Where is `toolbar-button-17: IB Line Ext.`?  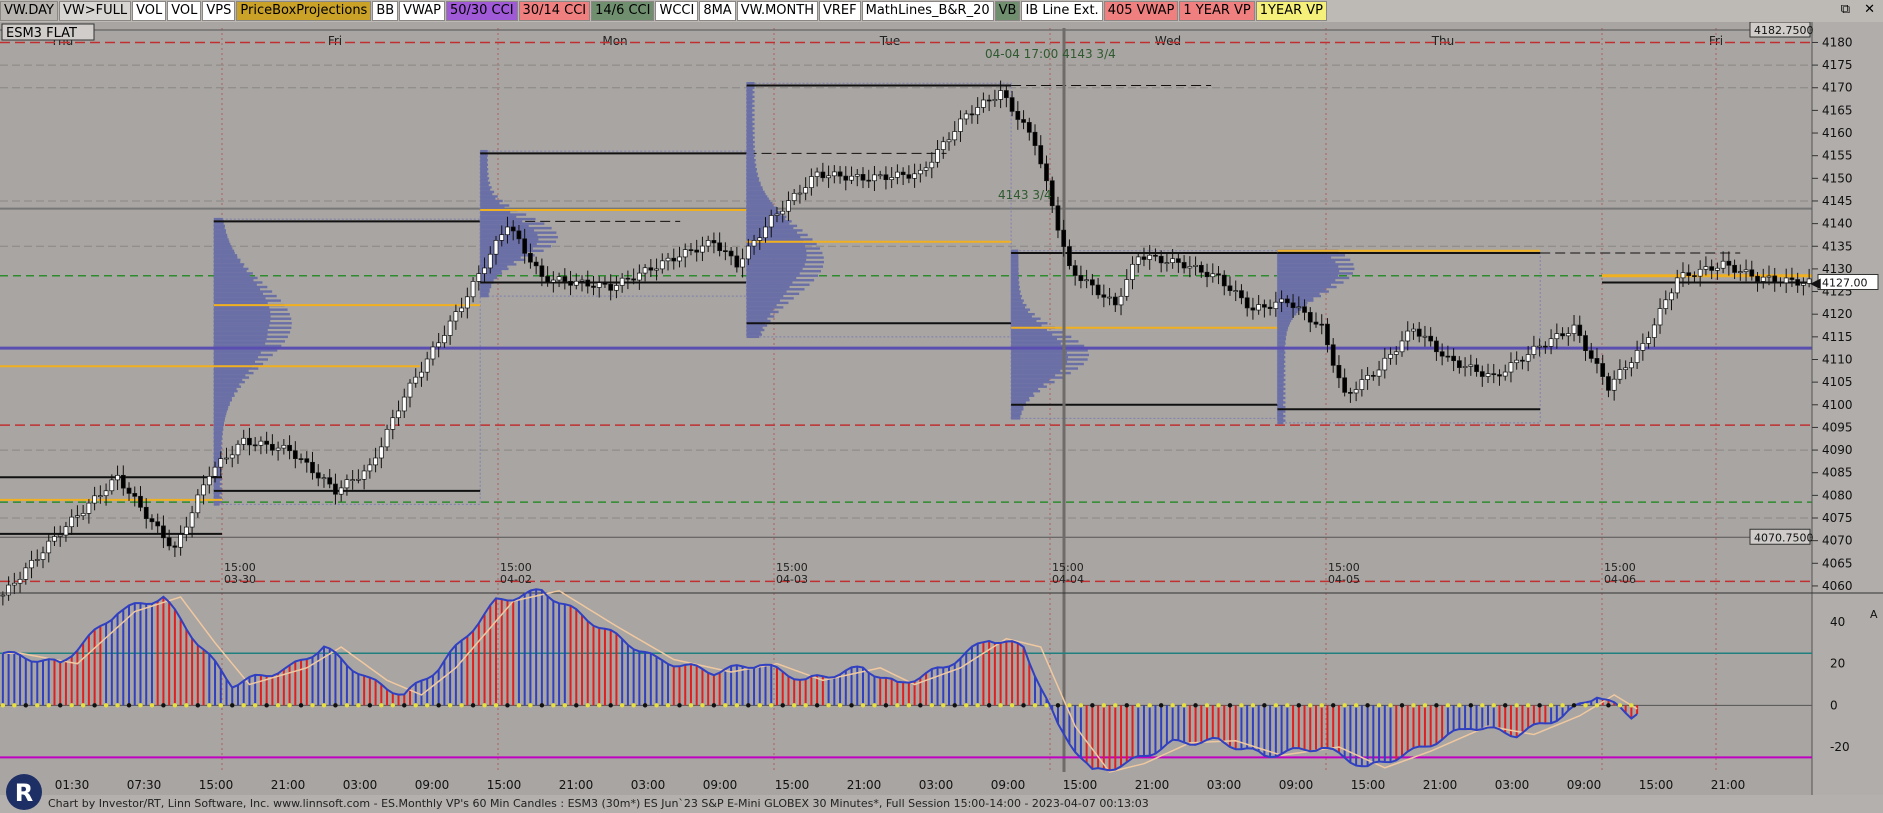
toolbar-button-17: IB Line Ext. is located at coordinates (1062, 11).